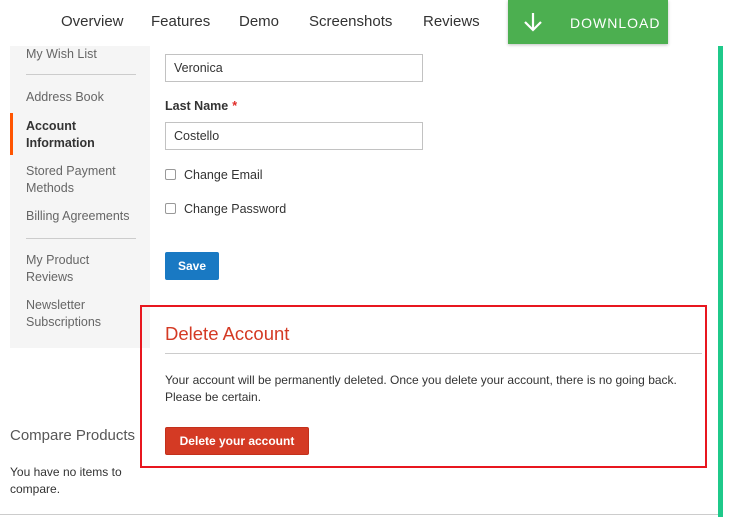  I want to click on last-name-label: Last Name *, so click(201, 106).